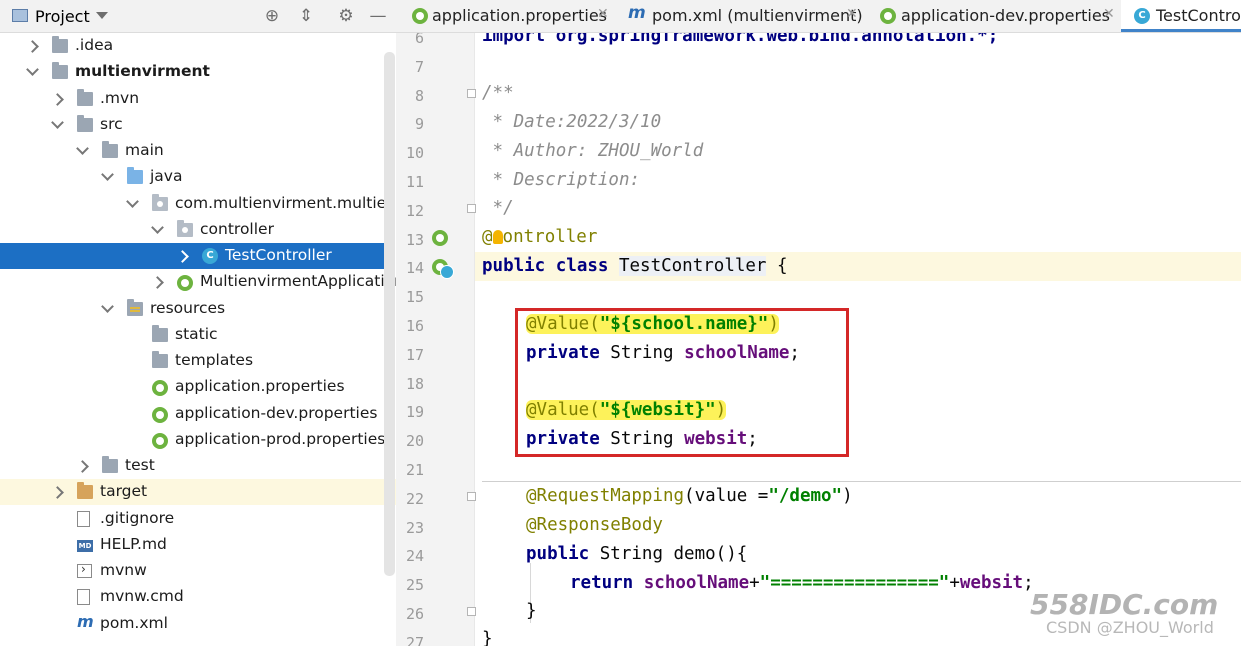  What do you see at coordinates (346, 16) in the screenshot?
I see `gear-icon: ⚙` at bounding box center [346, 16].